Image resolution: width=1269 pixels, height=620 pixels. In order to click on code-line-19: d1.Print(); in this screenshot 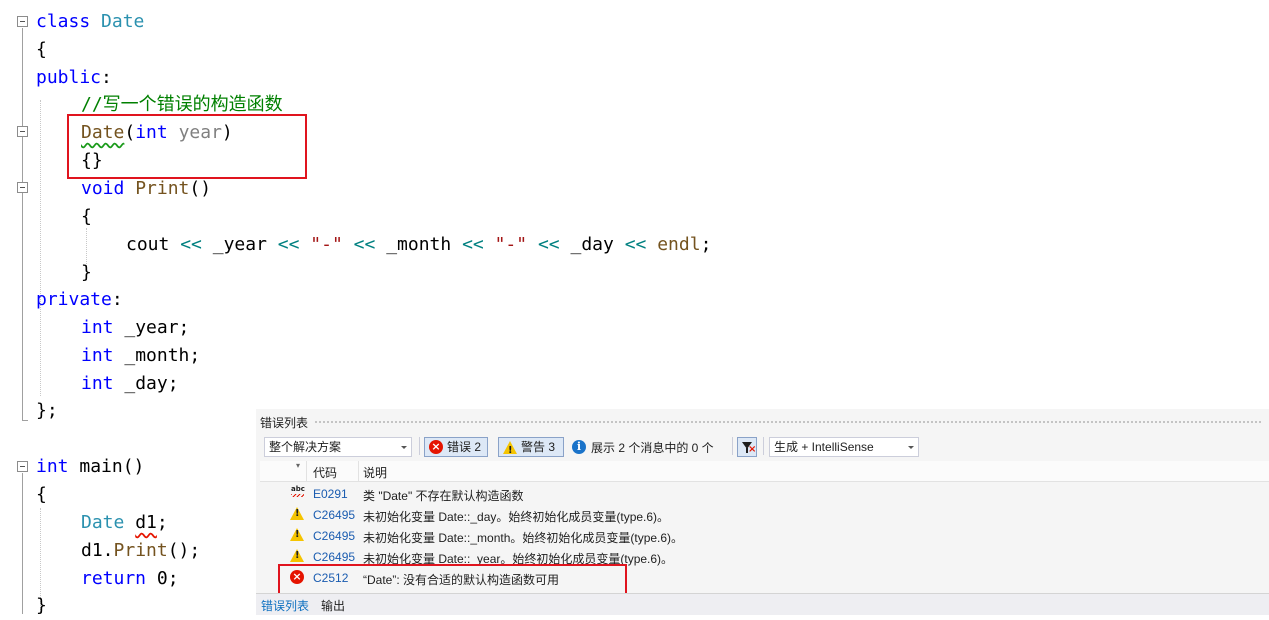, I will do `click(140, 551)`.